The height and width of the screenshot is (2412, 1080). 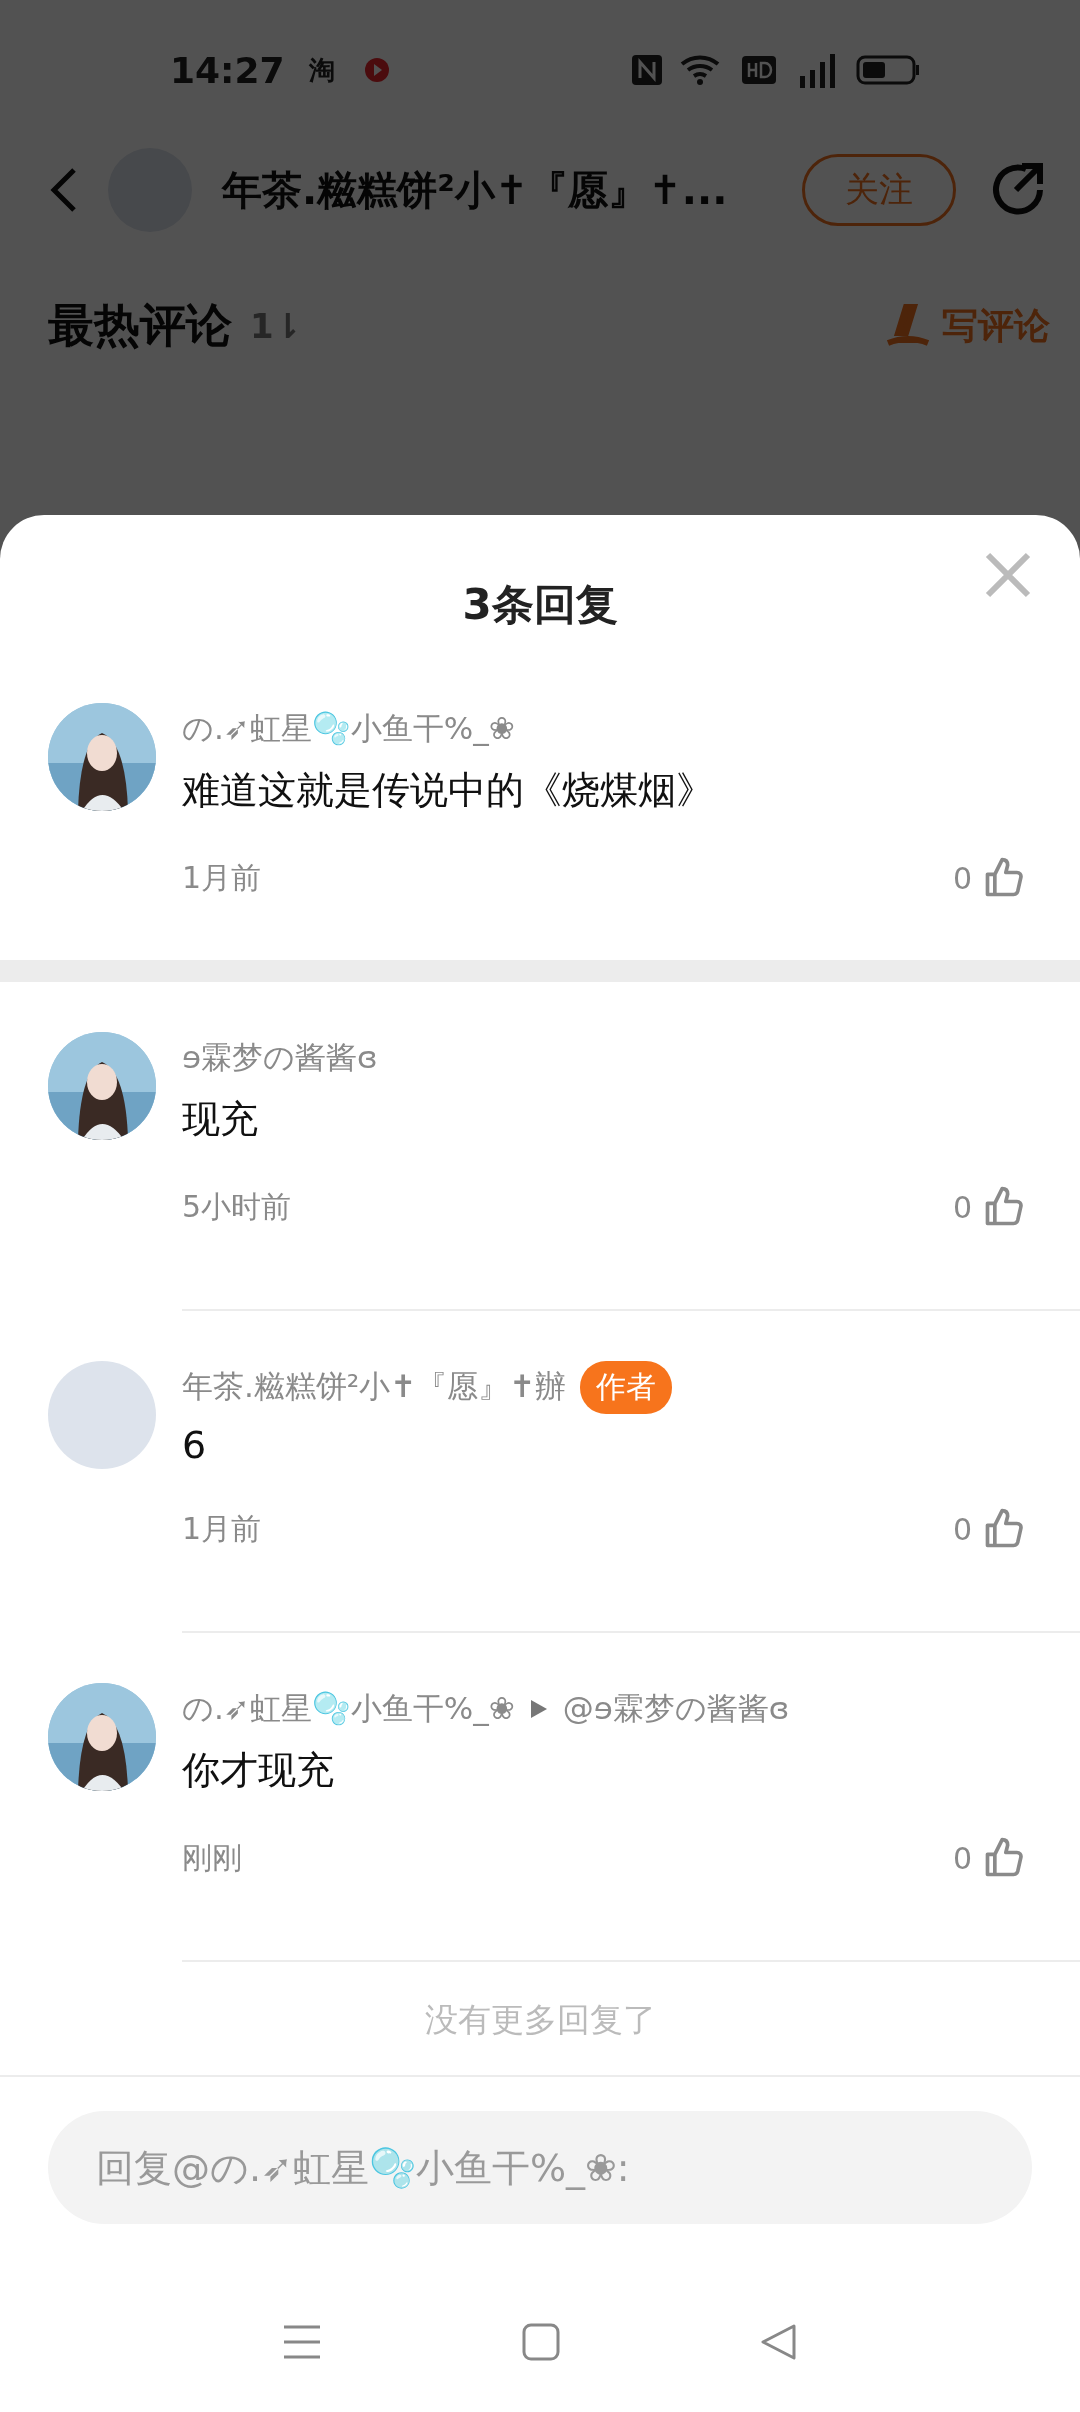 What do you see at coordinates (538, 1709) in the screenshot?
I see `play-arrow-icon` at bounding box center [538, 1709].